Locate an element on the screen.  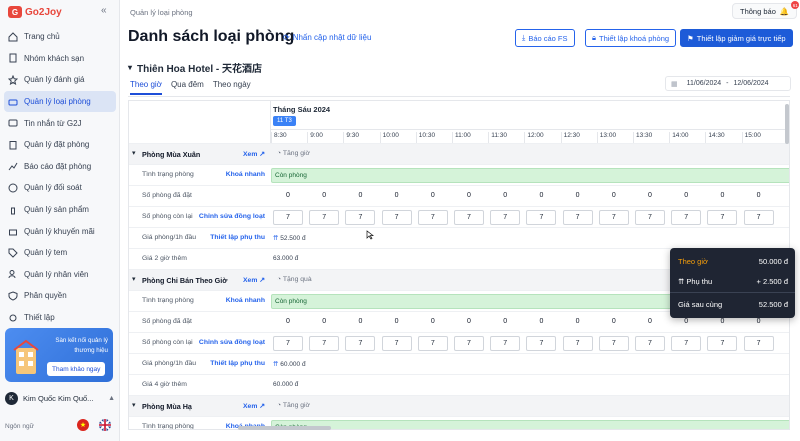
sidebar-item-room: Quản lý loại phòng is located at coordinates (60, 101).